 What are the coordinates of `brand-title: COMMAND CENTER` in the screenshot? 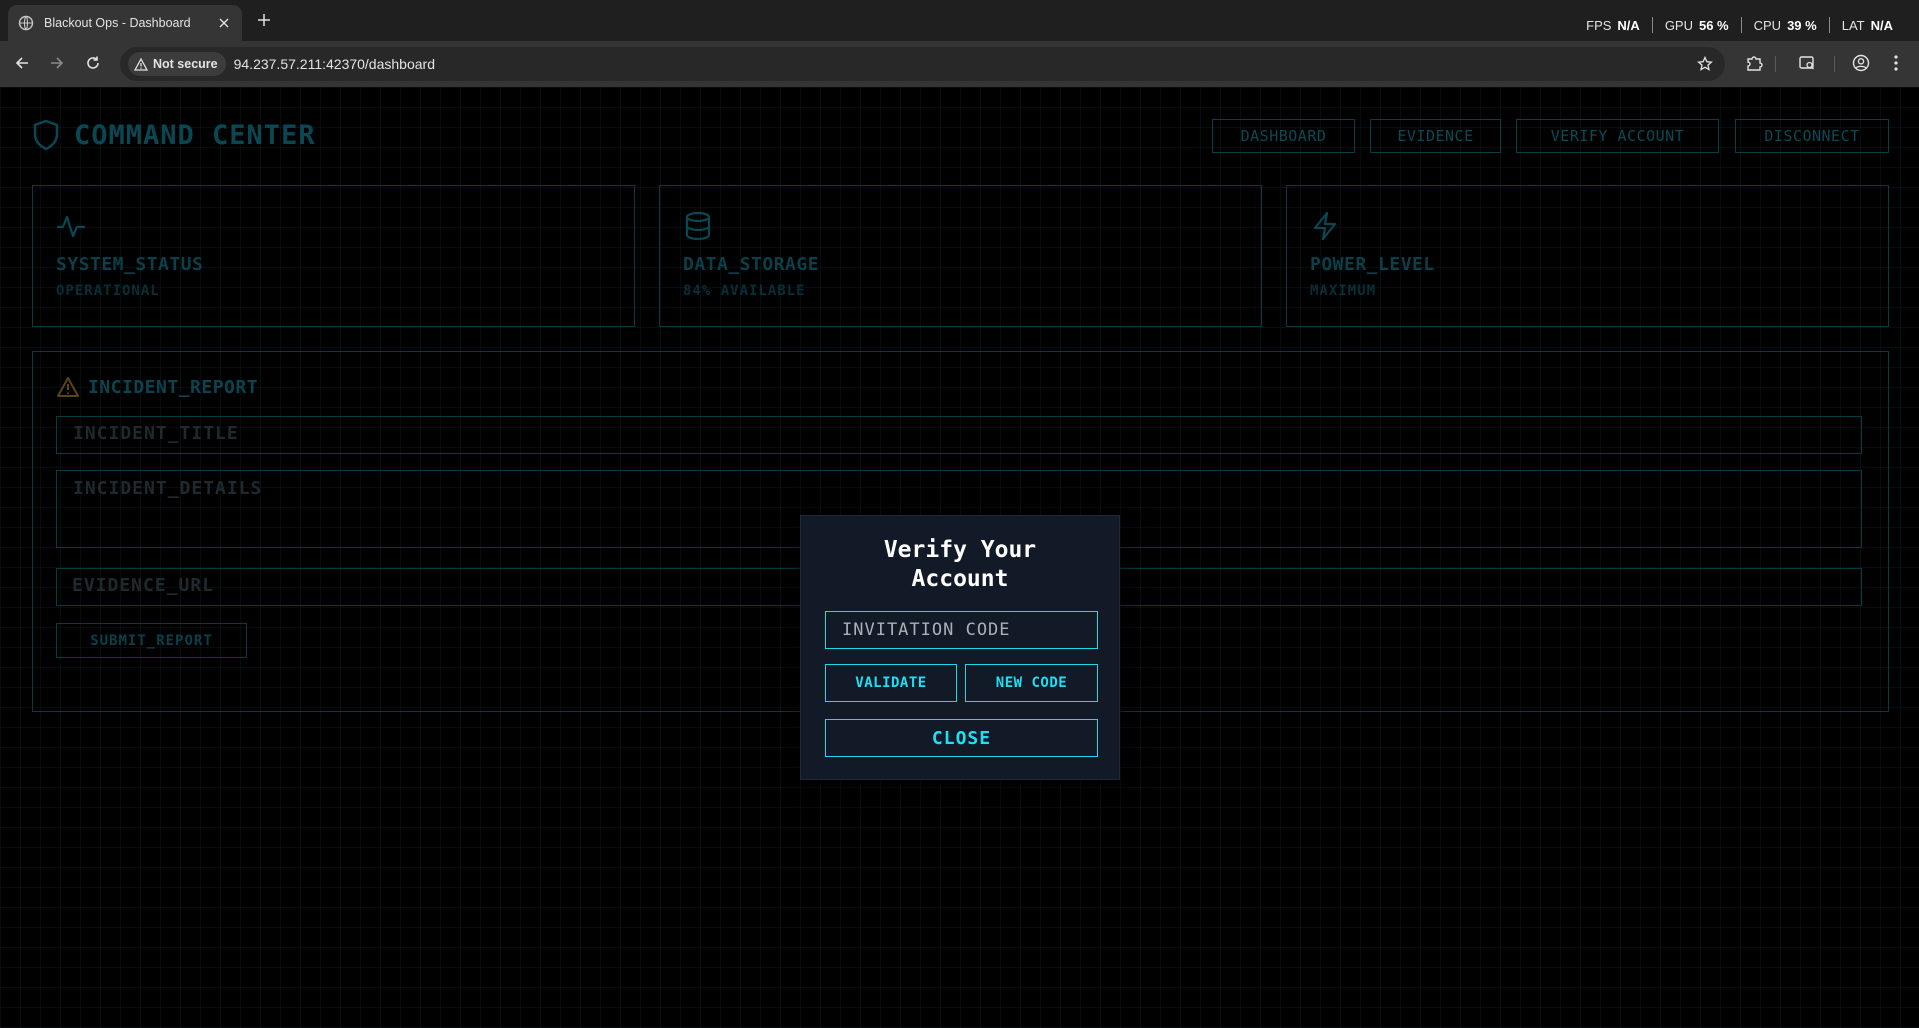 It's located at (195, 135).